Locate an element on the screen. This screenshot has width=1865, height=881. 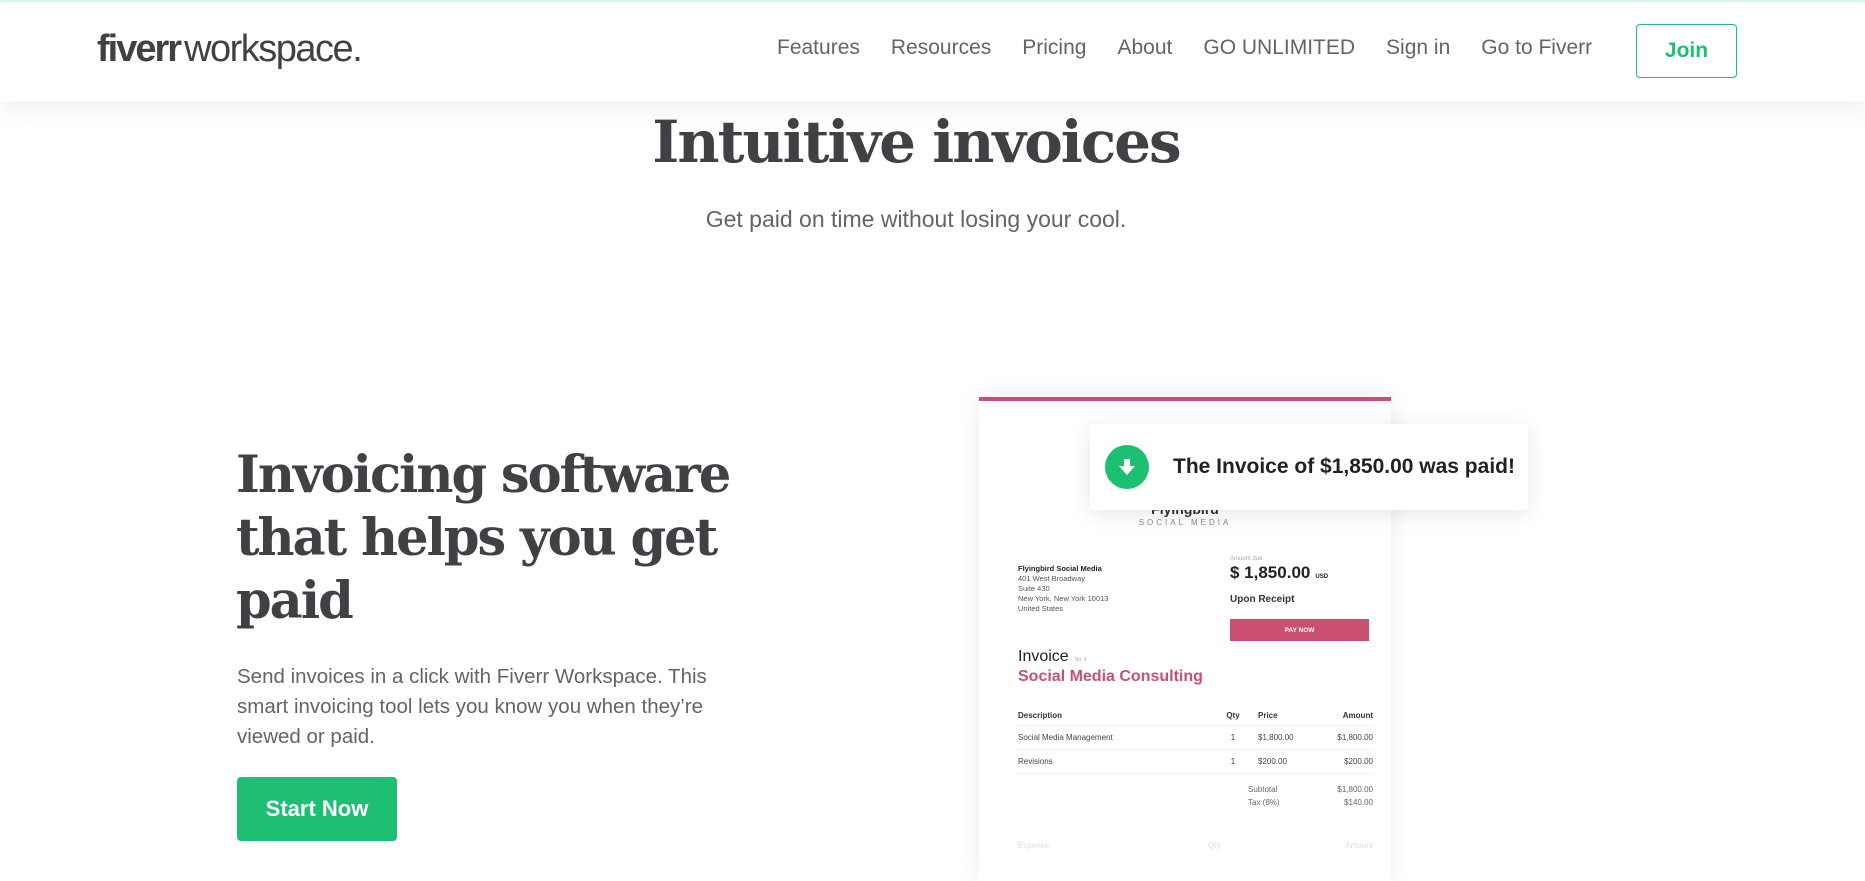
nav-pricing: Pricing is located at coordinates (1054, 48).